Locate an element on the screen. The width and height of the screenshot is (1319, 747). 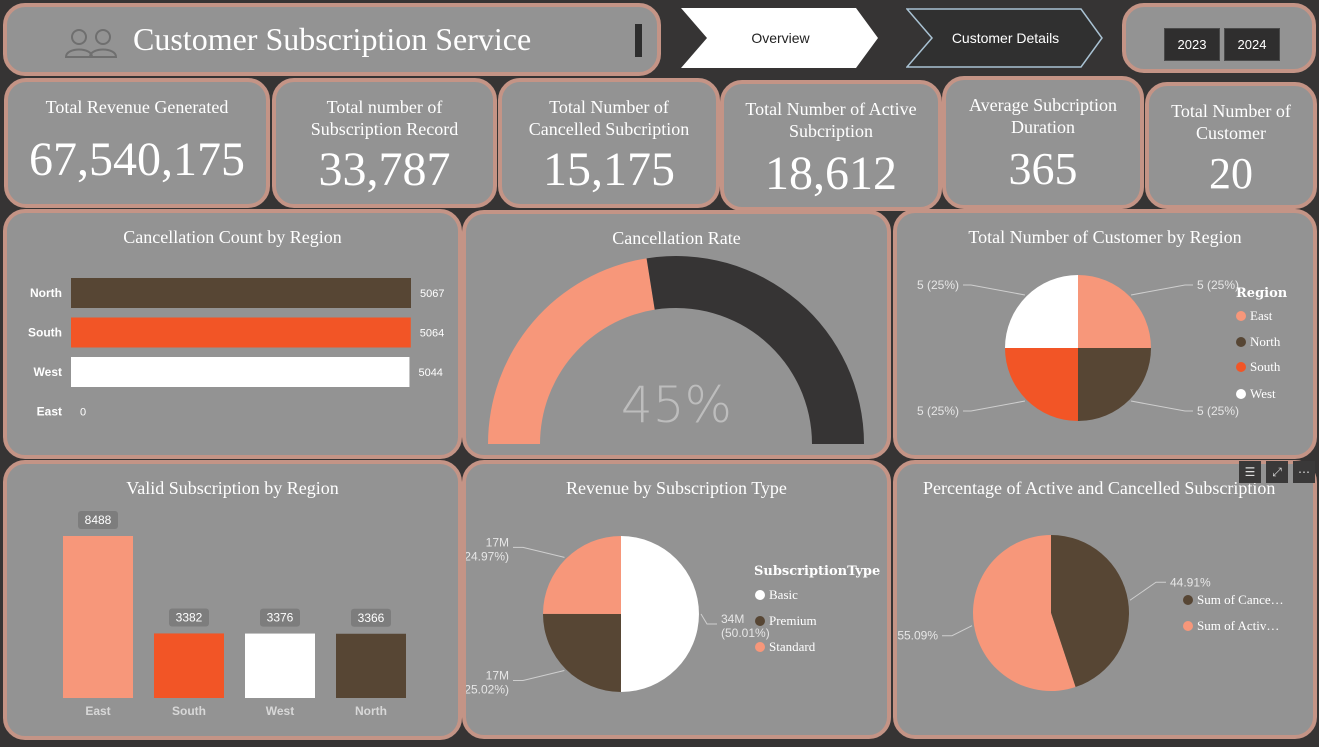
leader-line-sum-of-activ is located at coordinates (957, 631).